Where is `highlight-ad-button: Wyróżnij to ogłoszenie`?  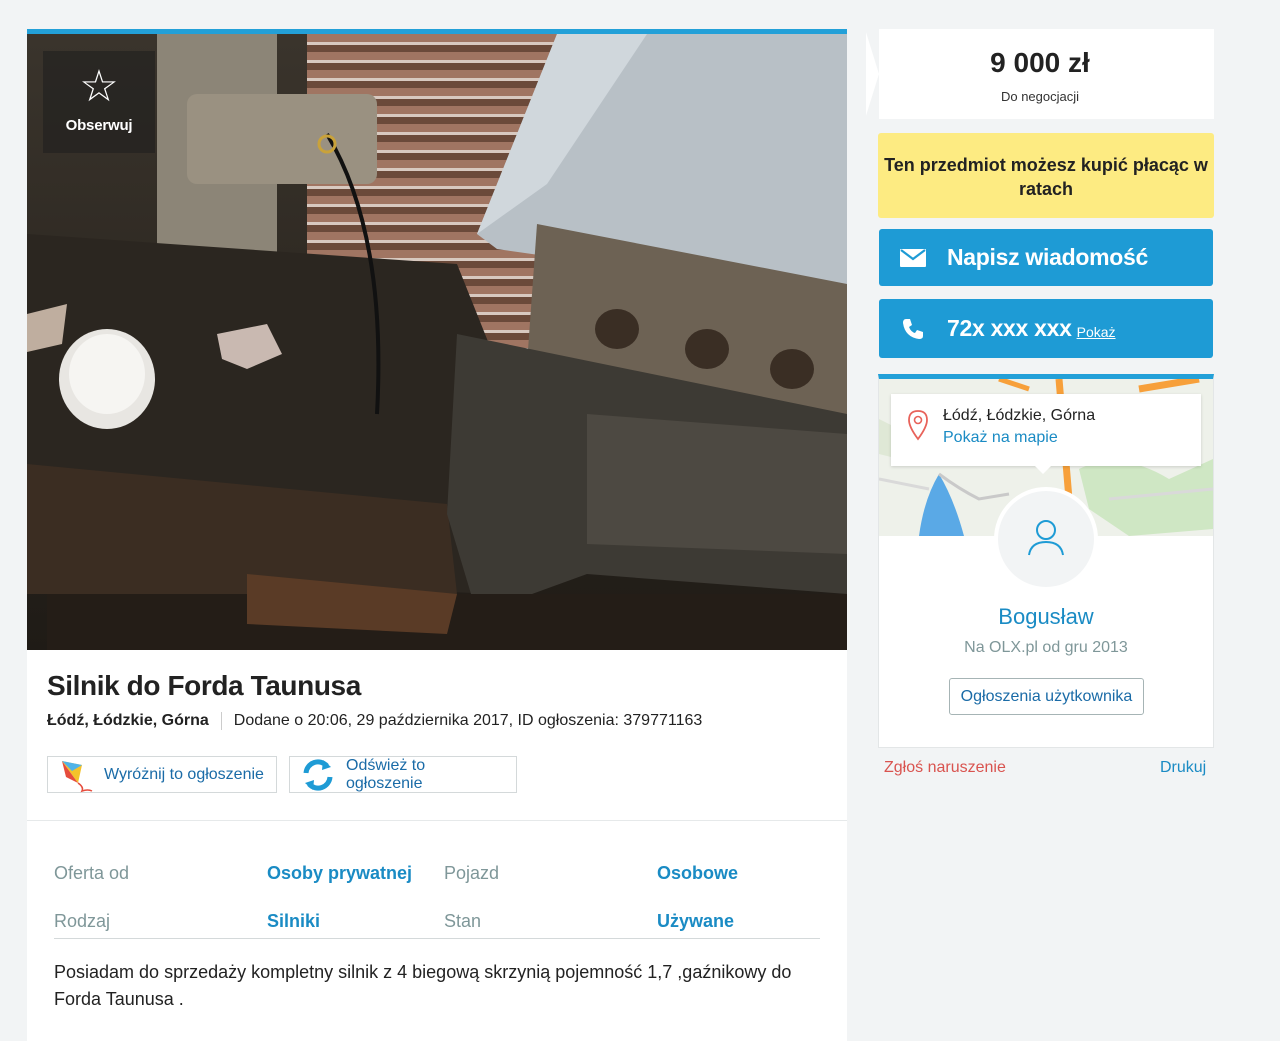 highlight-ad-button: Wyróżnij to ogłoszenie is located at coordinates (162, 774).